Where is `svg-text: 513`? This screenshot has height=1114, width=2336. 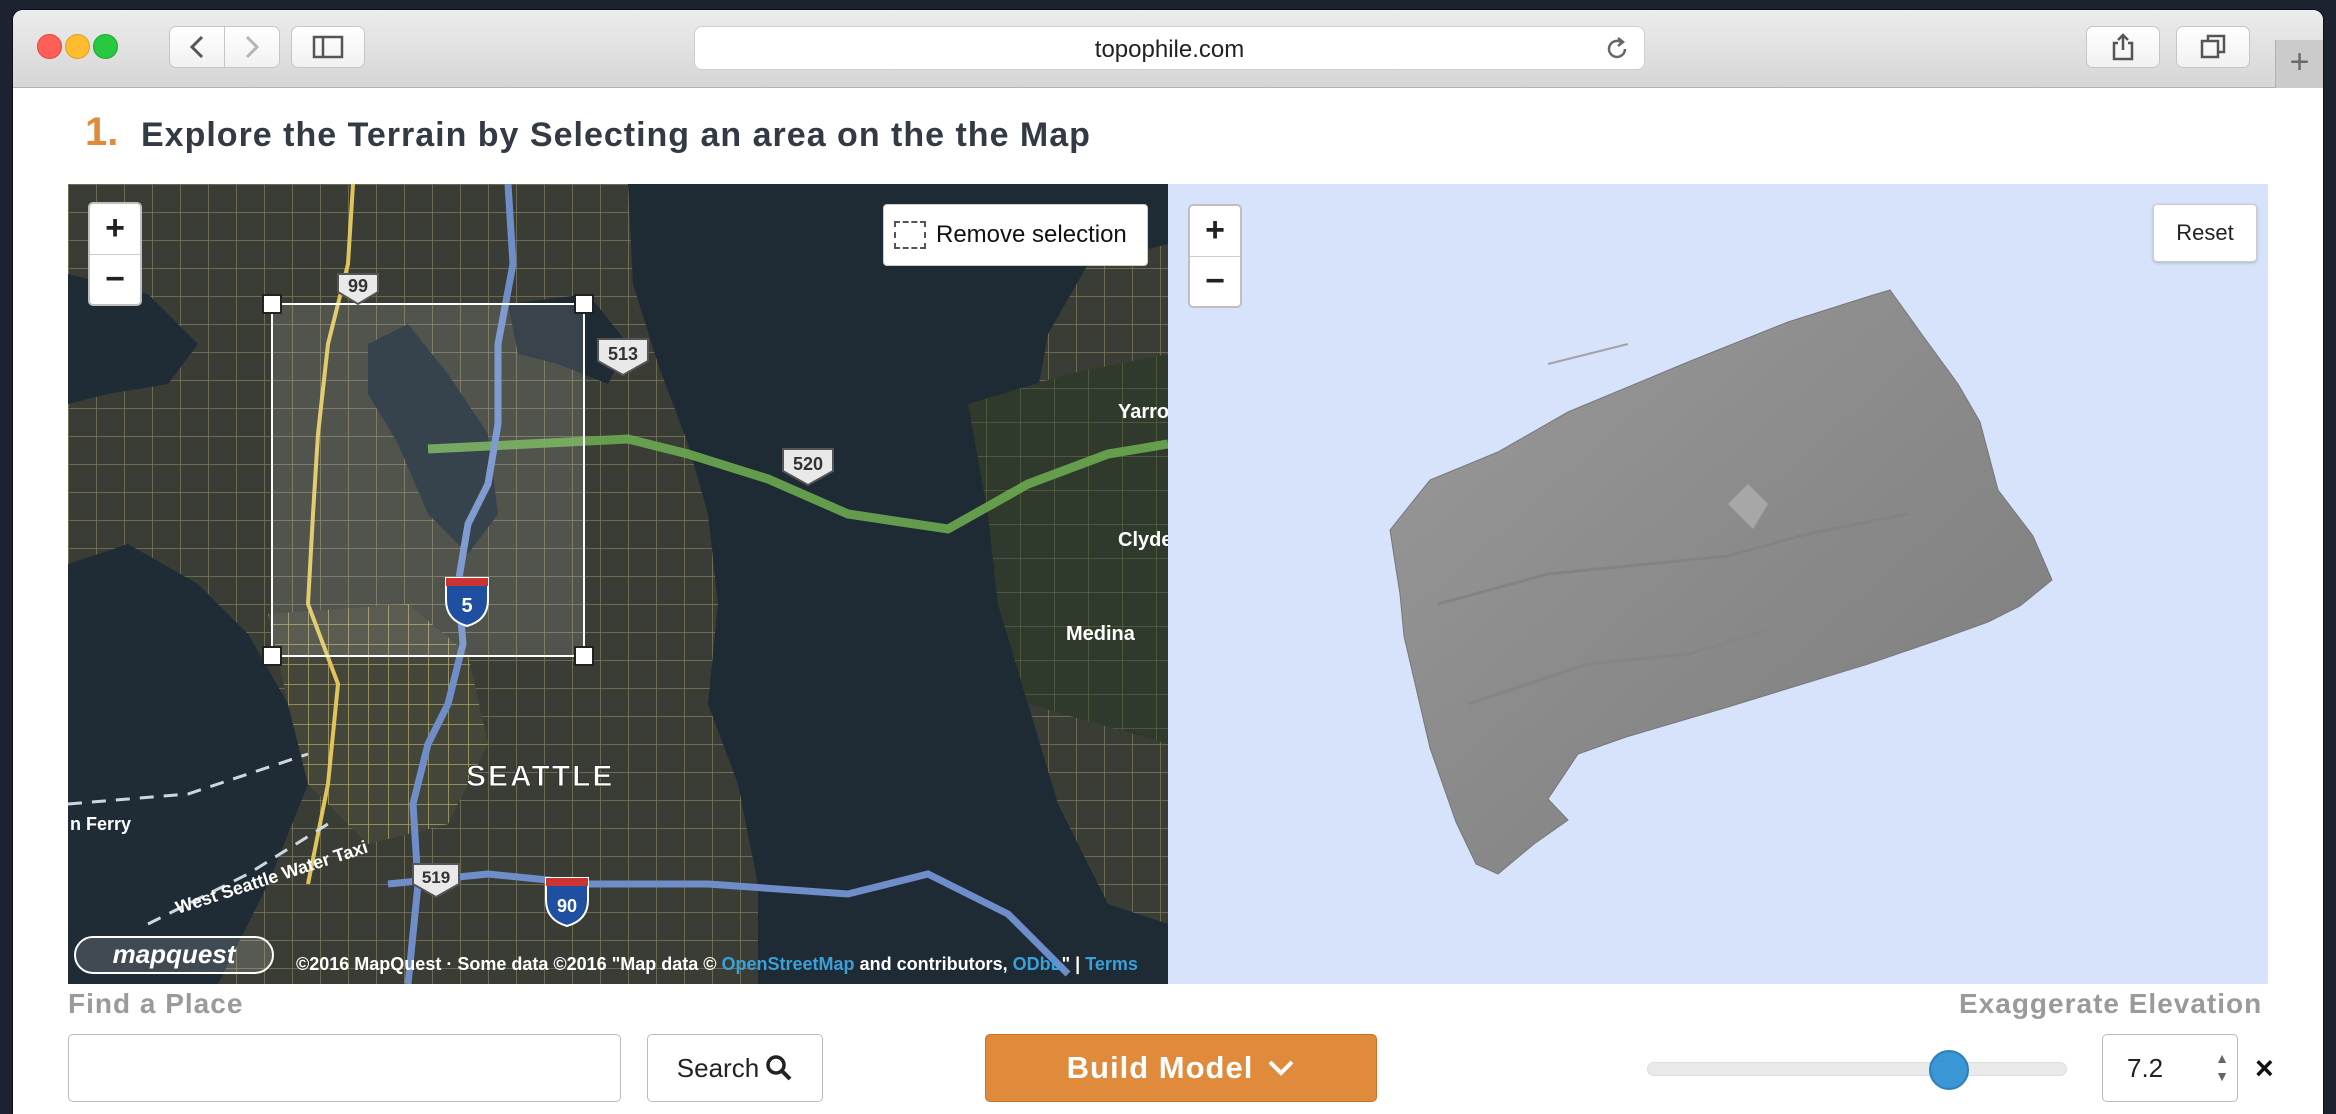
svg-text: 513 is located at coordinates (623, 354).